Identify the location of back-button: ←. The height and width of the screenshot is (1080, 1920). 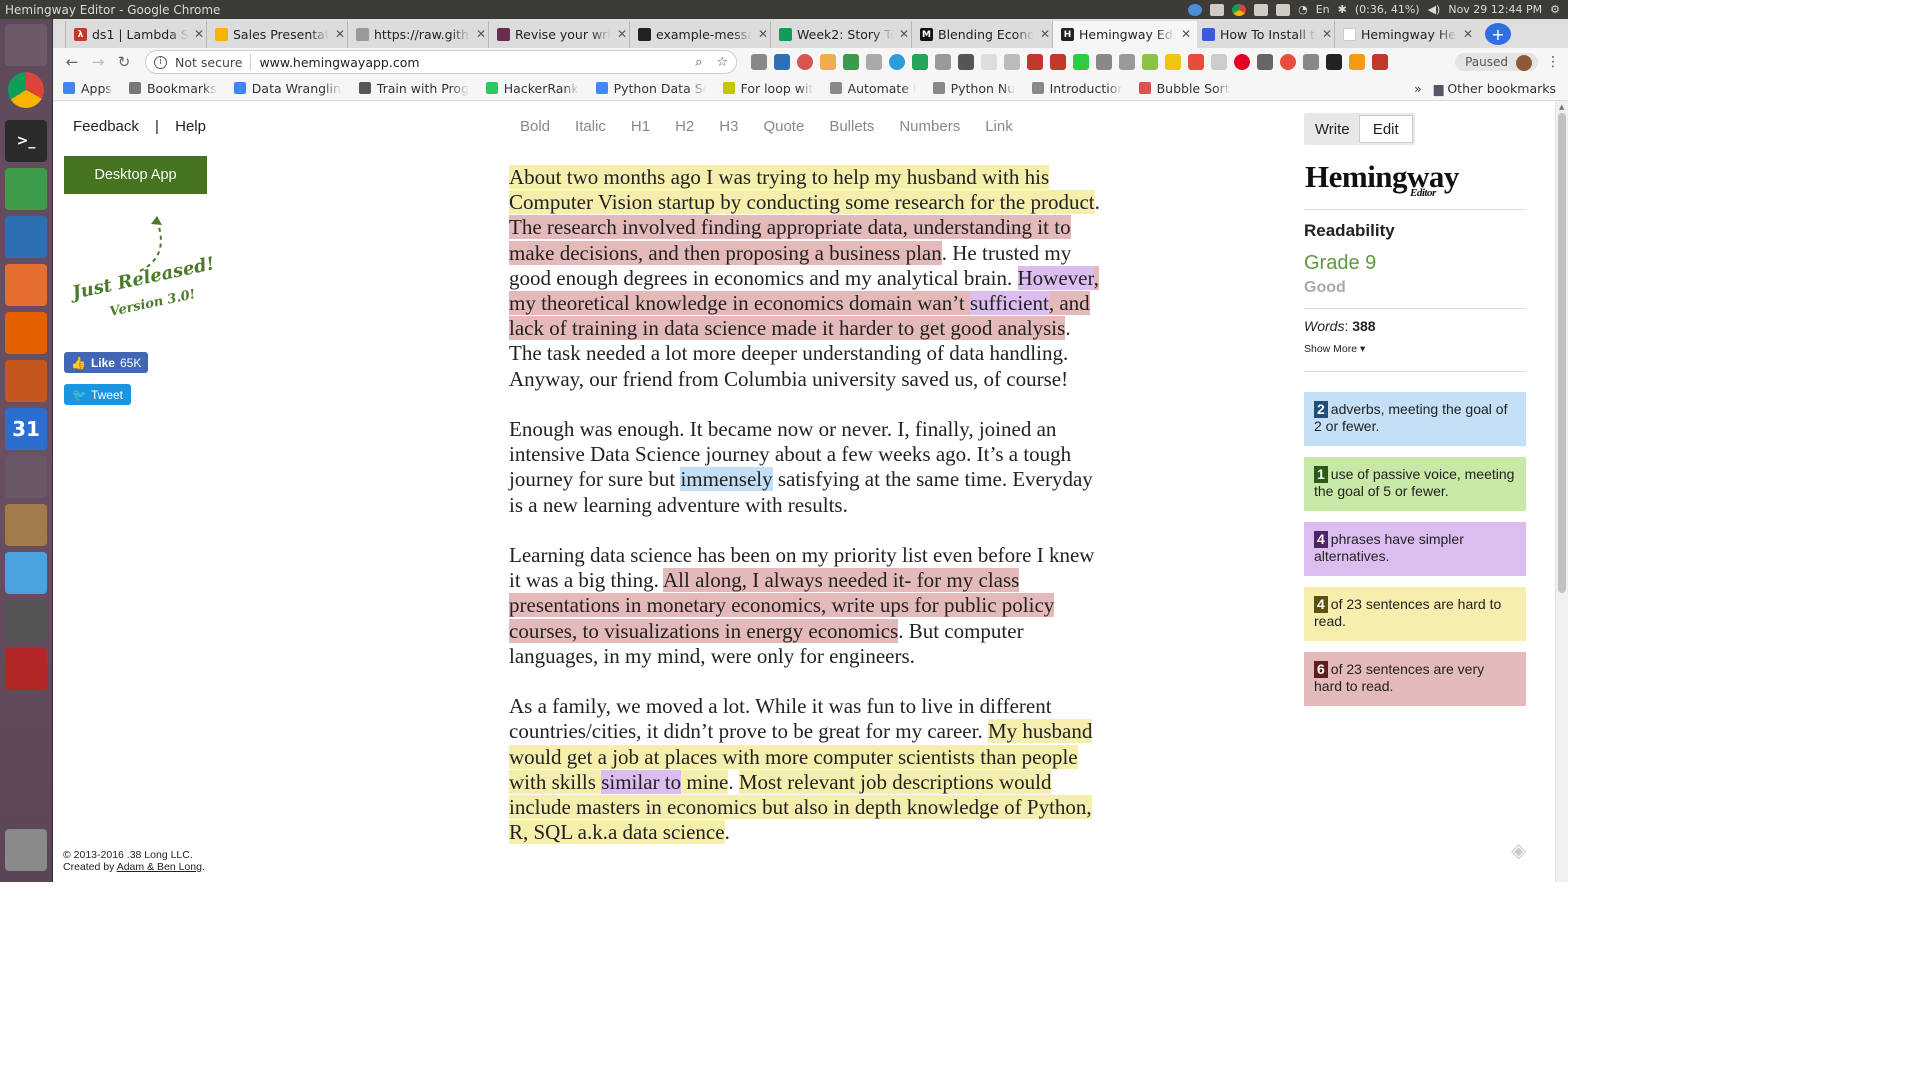
(72, 62).